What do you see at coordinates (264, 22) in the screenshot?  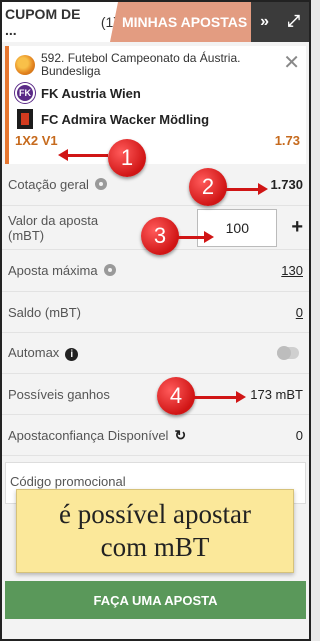 I see `double-chevron-right-icon: »` at bounding box center [264, 22].